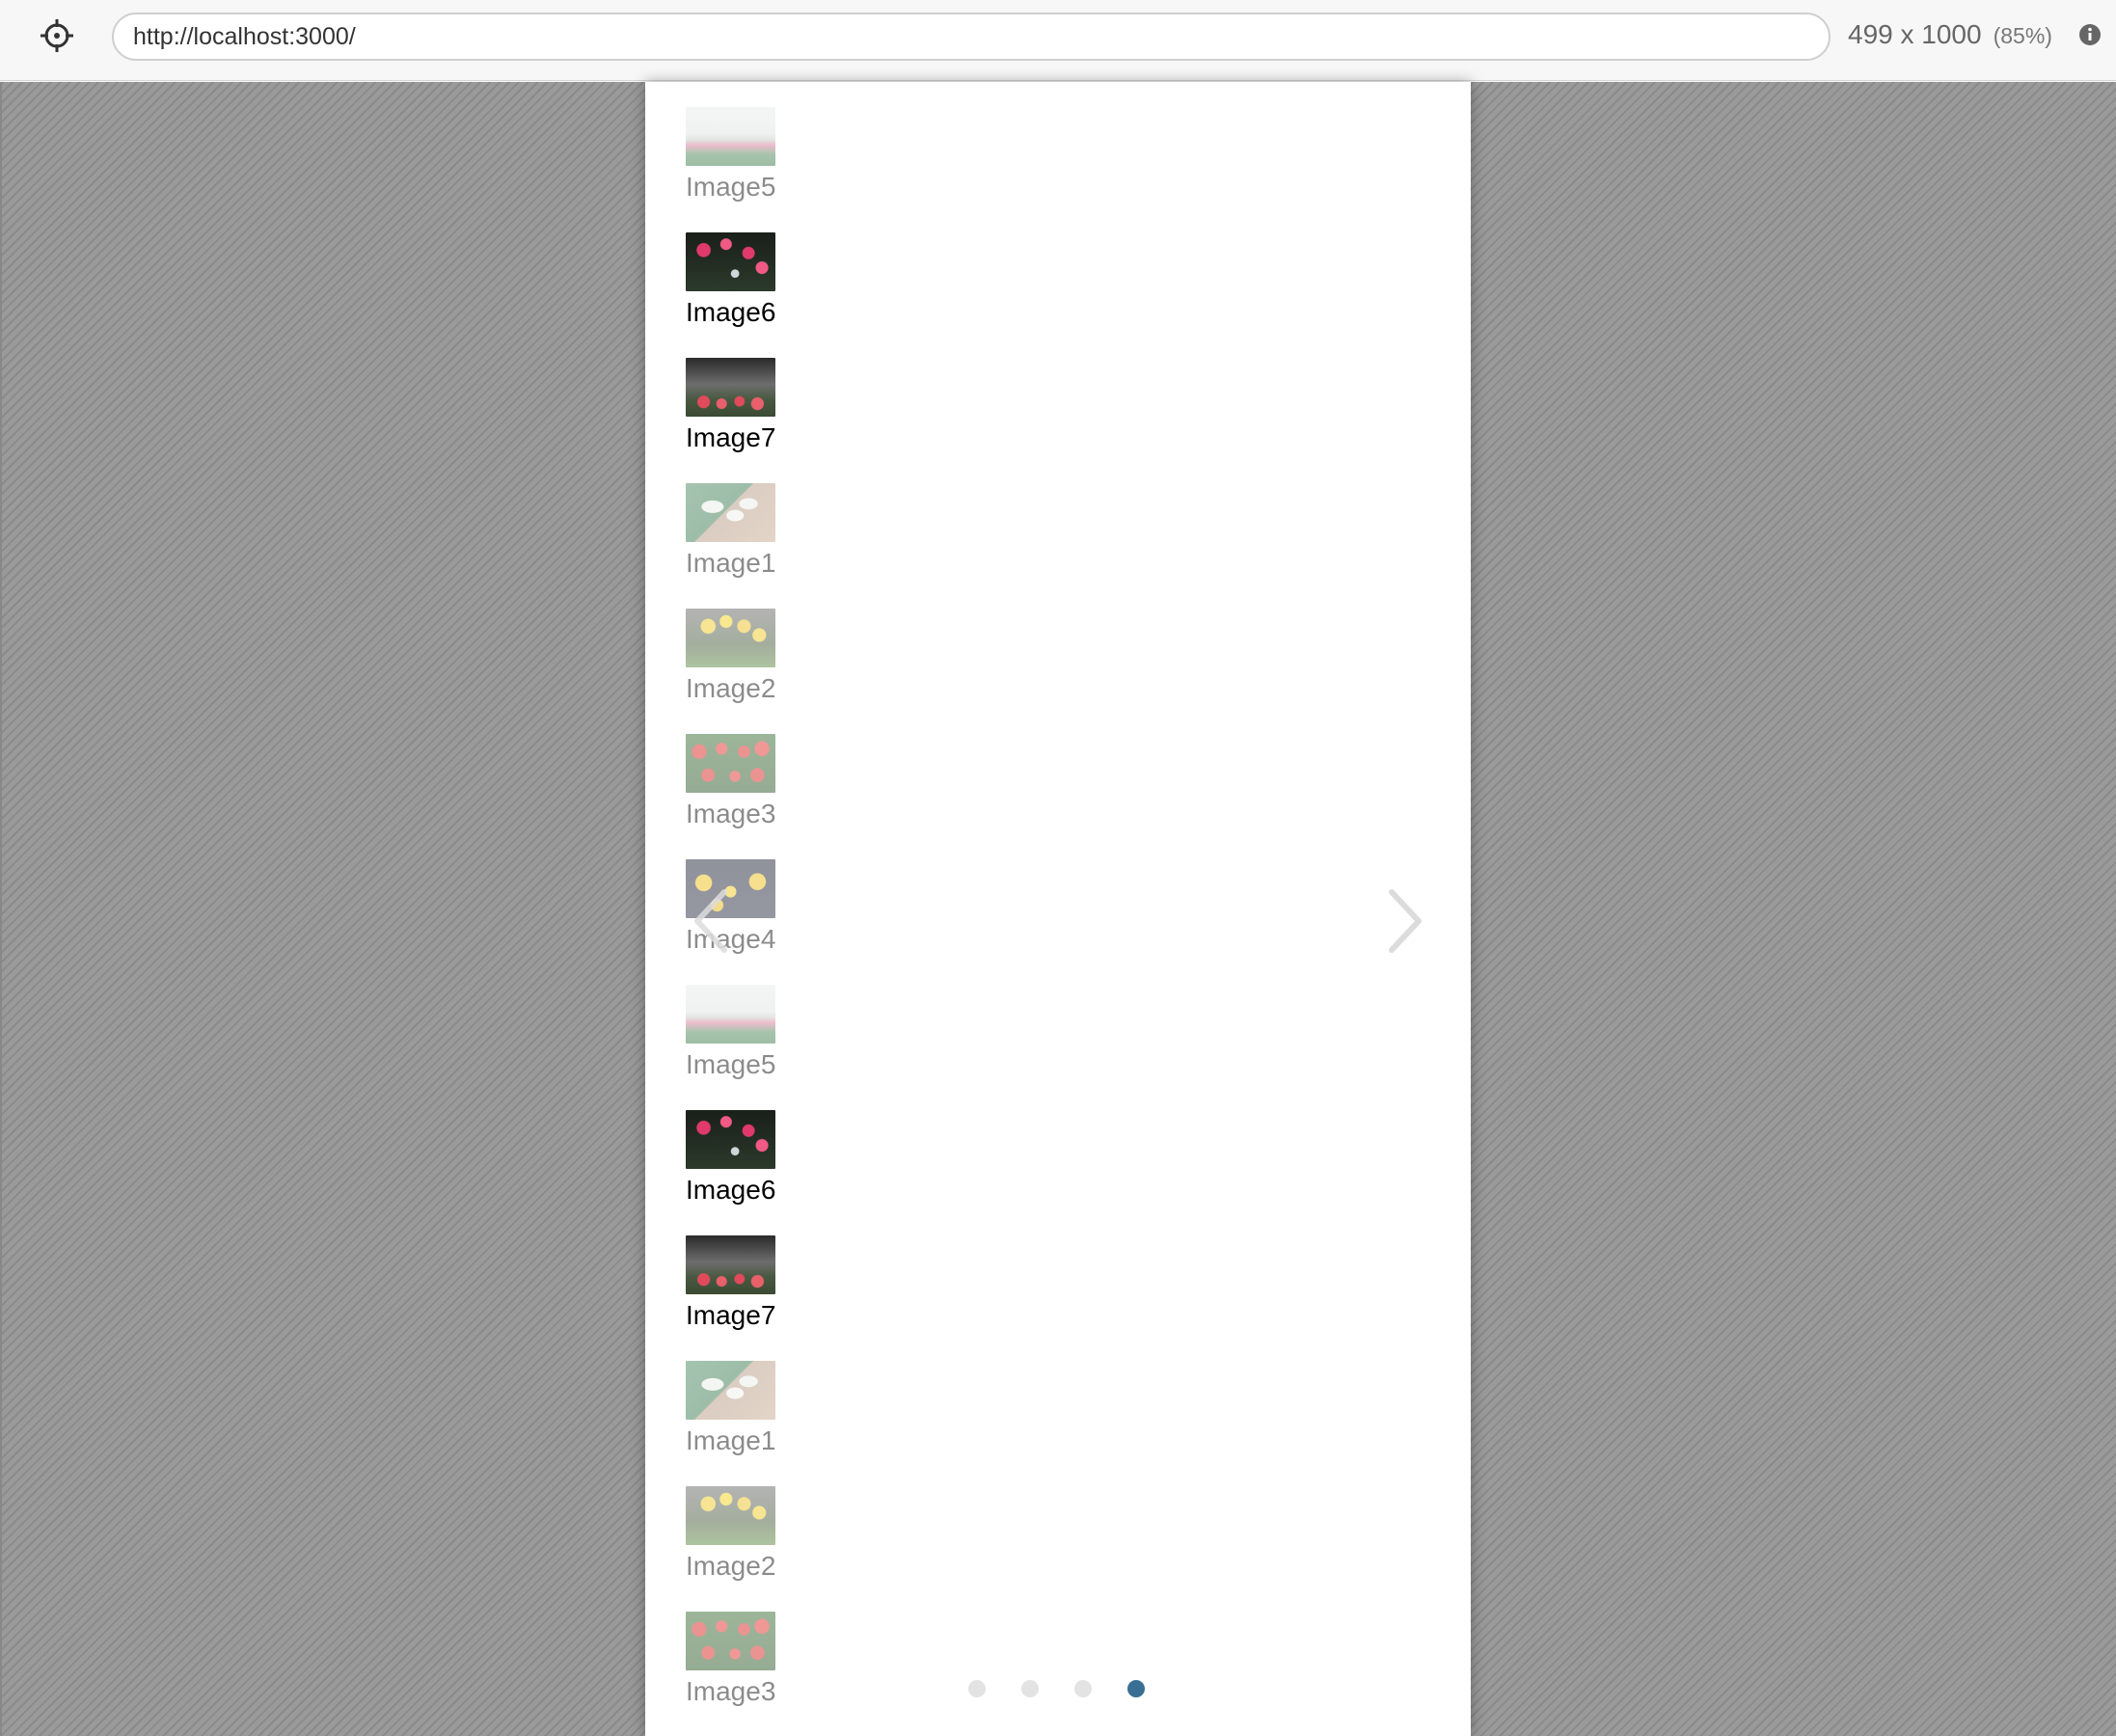  I want to click on chevron-left-icon, so click(715, 921).